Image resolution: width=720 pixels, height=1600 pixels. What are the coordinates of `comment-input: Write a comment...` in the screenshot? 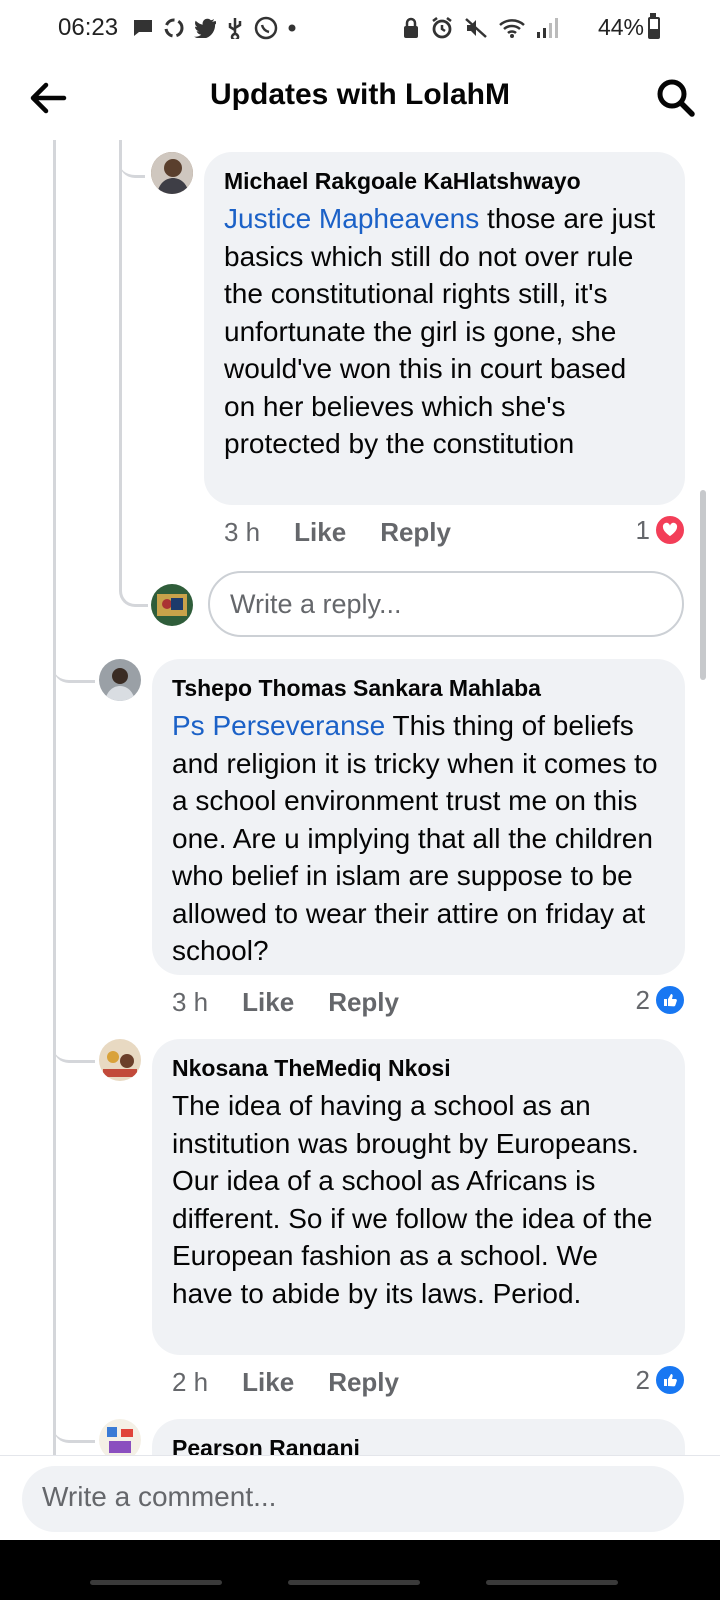 It's located at (353, 1499).